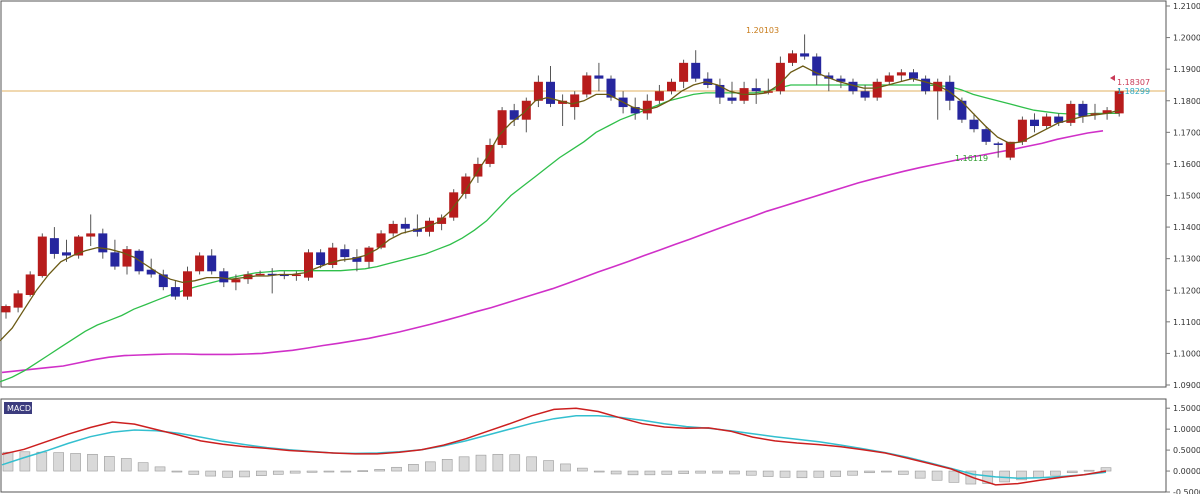 The height and width of the screenshot is (494, 1200). Describe the element at coordinates (1186, 450) in the screenshot. I see `macd-axis-label: 0.5000` at that location.